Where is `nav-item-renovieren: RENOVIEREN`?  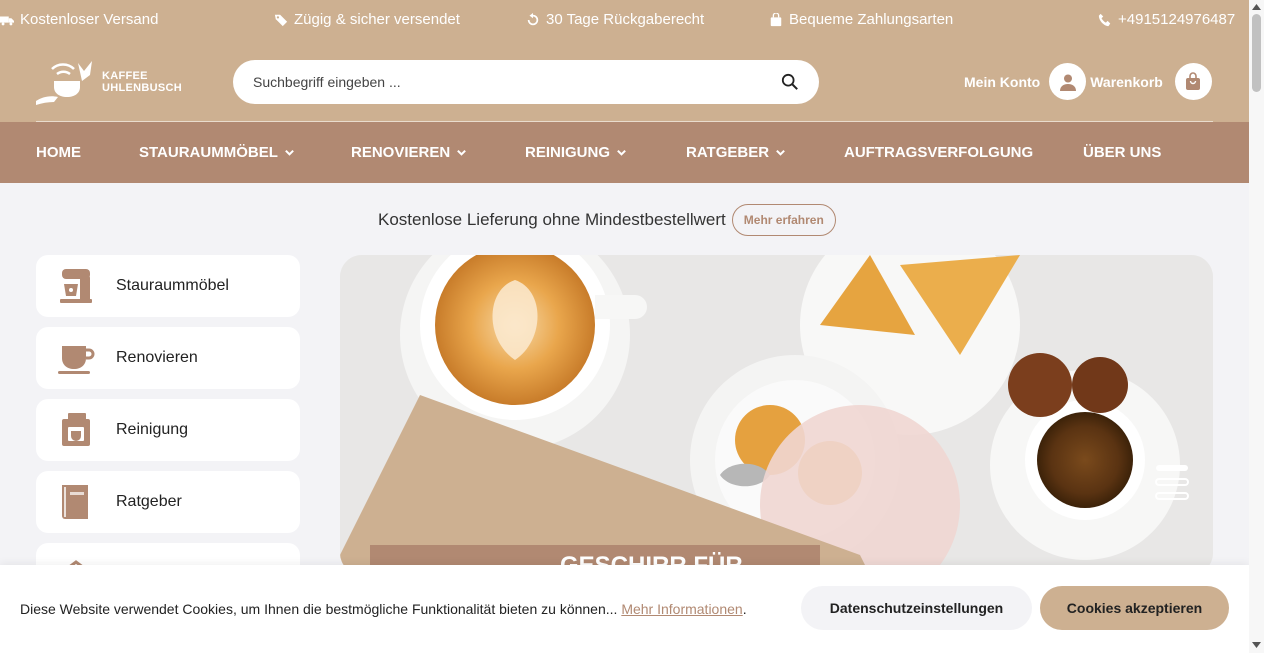
nav-item-renovieren: RENOVIEREN is located at coordinates (409, 152).